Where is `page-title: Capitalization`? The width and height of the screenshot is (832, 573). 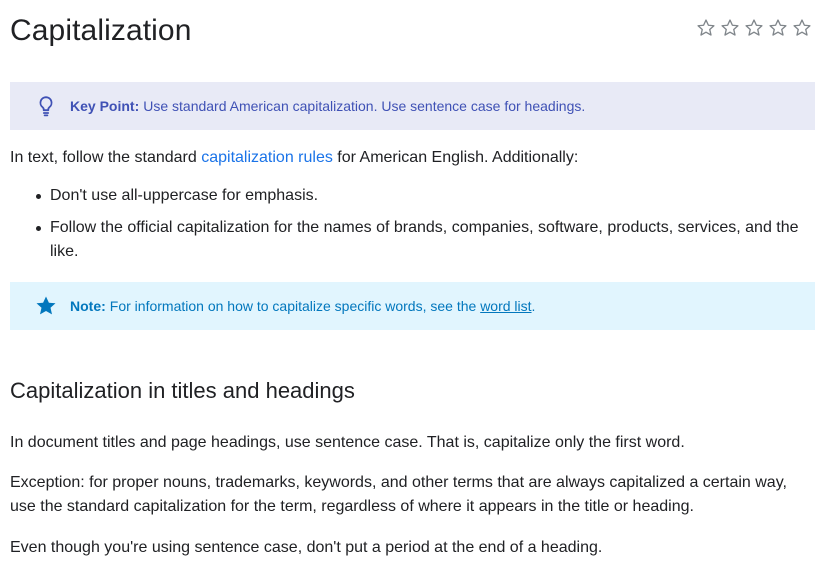
page-title: Capitalization is located at coordinates (101, 30).